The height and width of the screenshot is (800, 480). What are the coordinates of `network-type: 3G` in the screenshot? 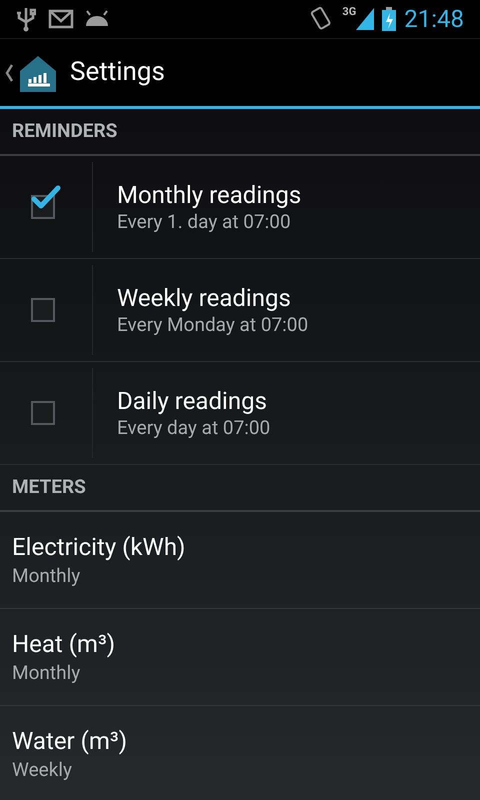 It's located at (349, 12).